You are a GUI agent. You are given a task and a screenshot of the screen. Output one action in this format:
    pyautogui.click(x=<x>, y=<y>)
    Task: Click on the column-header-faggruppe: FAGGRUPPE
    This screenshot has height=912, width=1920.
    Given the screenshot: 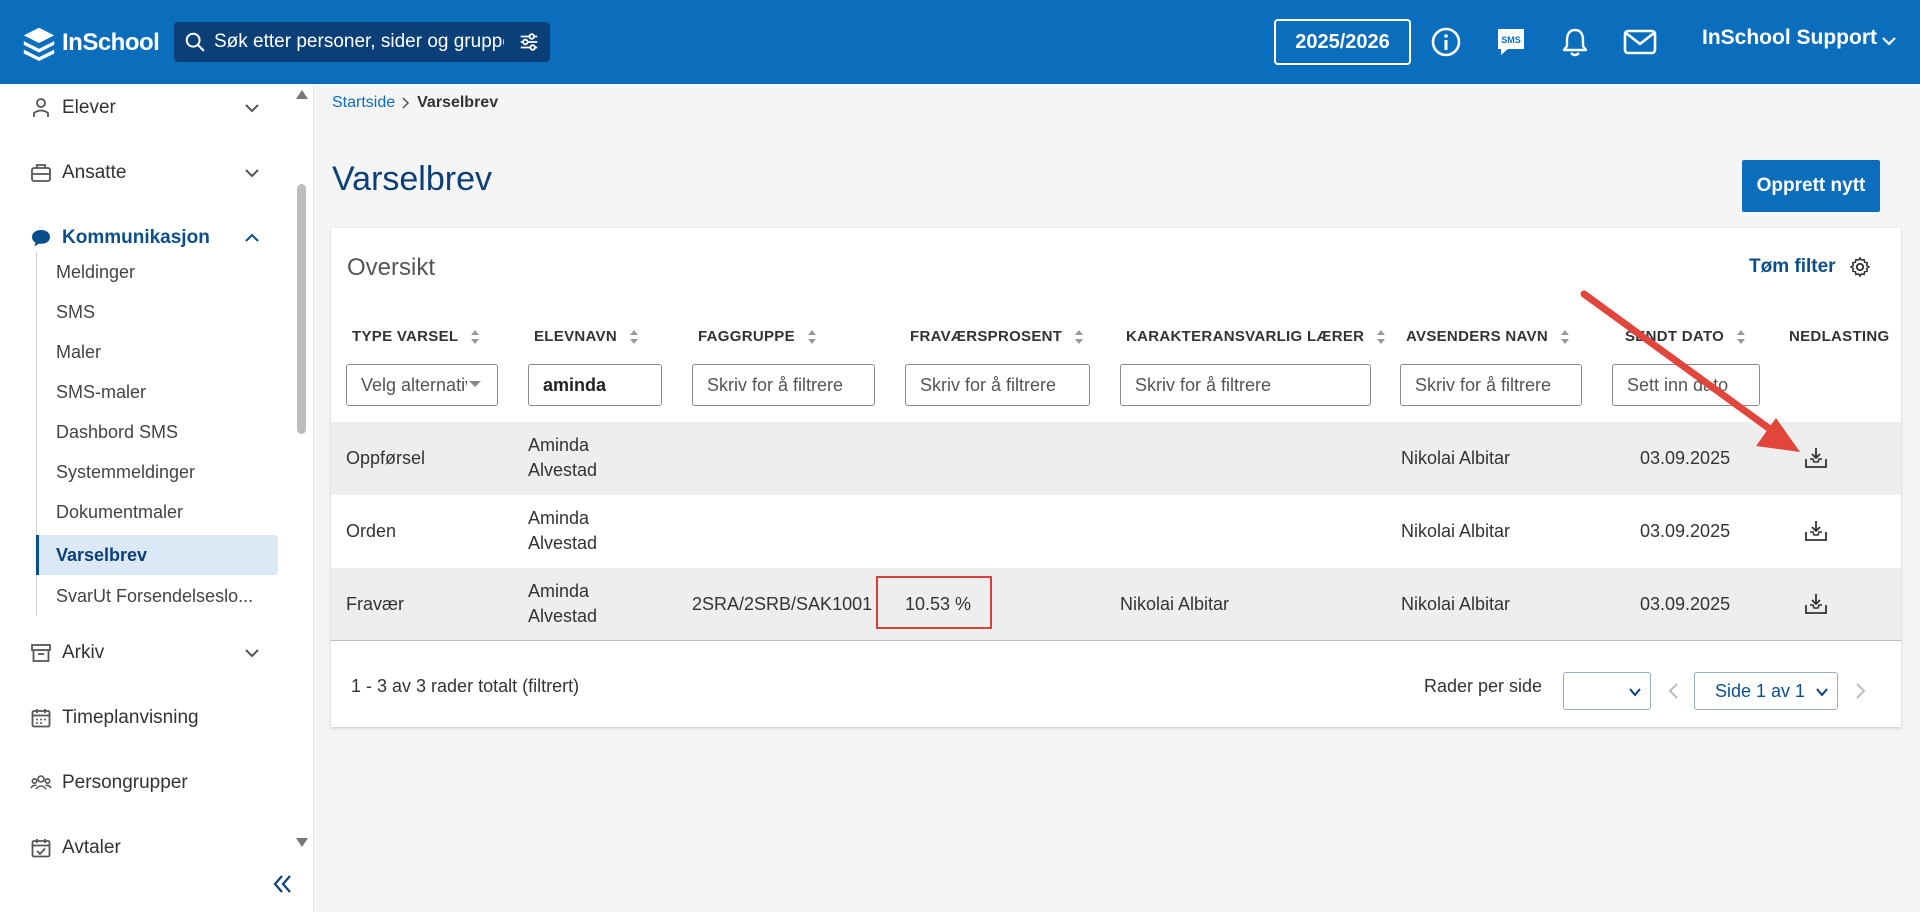 What is the action you would take?
    pyautogui.click(x=757, y=336)
    